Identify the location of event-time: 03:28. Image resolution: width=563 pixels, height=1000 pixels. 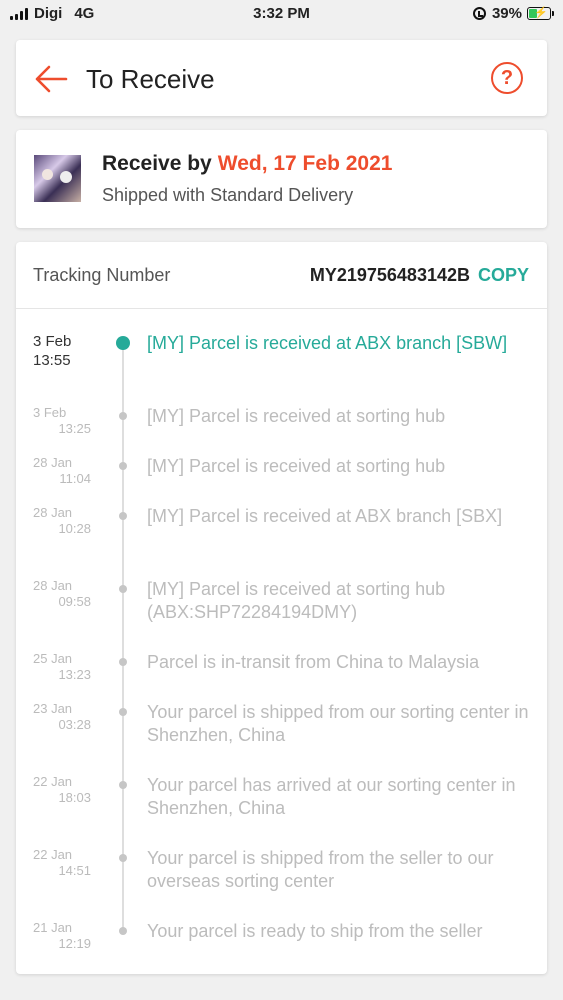
(74, 724).